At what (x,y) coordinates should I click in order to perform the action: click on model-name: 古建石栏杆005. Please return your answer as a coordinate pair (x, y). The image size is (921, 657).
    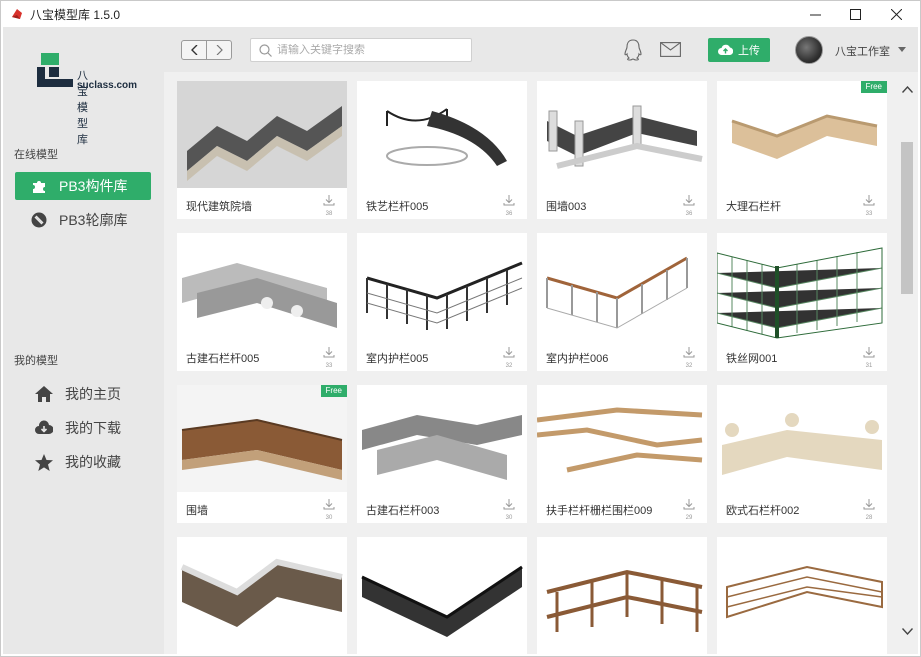
    Looking at the image, I should click on (222, 358).